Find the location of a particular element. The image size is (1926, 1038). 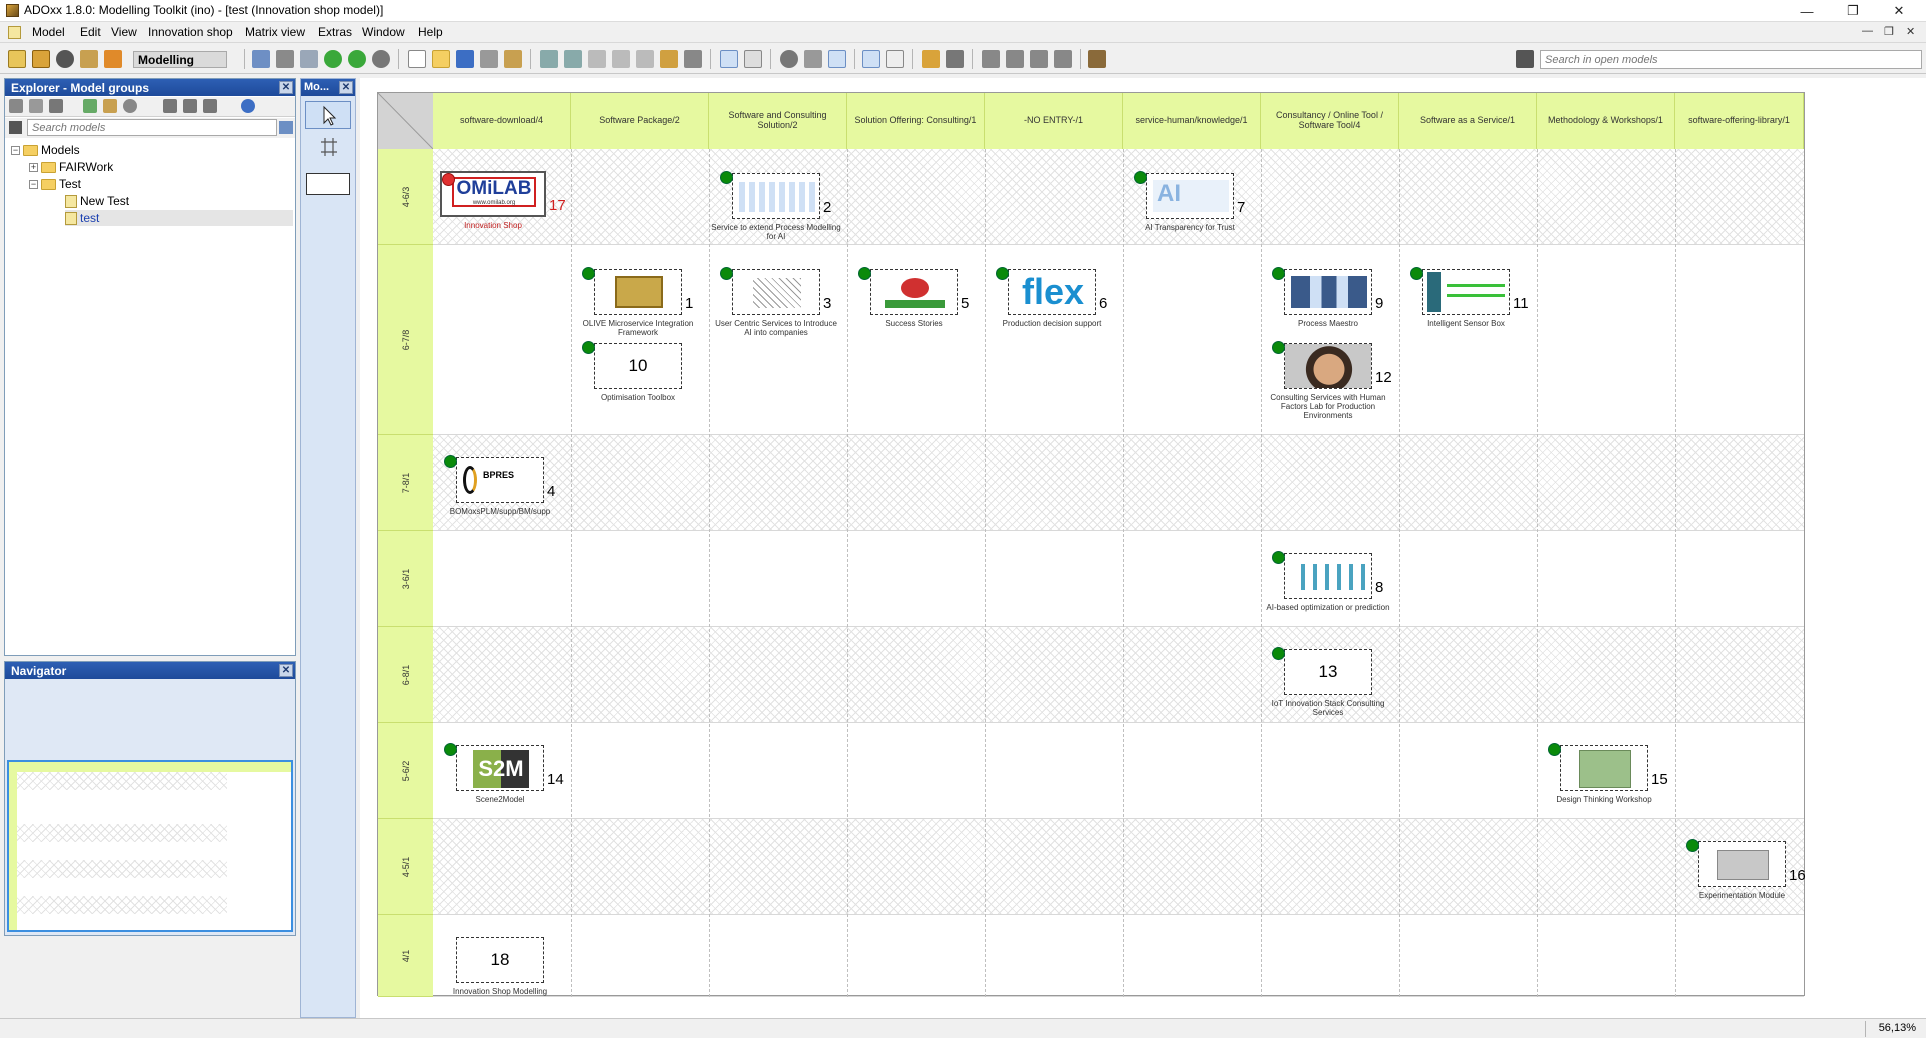

close-icon: ✕ is located at coordinates (1899, 11).